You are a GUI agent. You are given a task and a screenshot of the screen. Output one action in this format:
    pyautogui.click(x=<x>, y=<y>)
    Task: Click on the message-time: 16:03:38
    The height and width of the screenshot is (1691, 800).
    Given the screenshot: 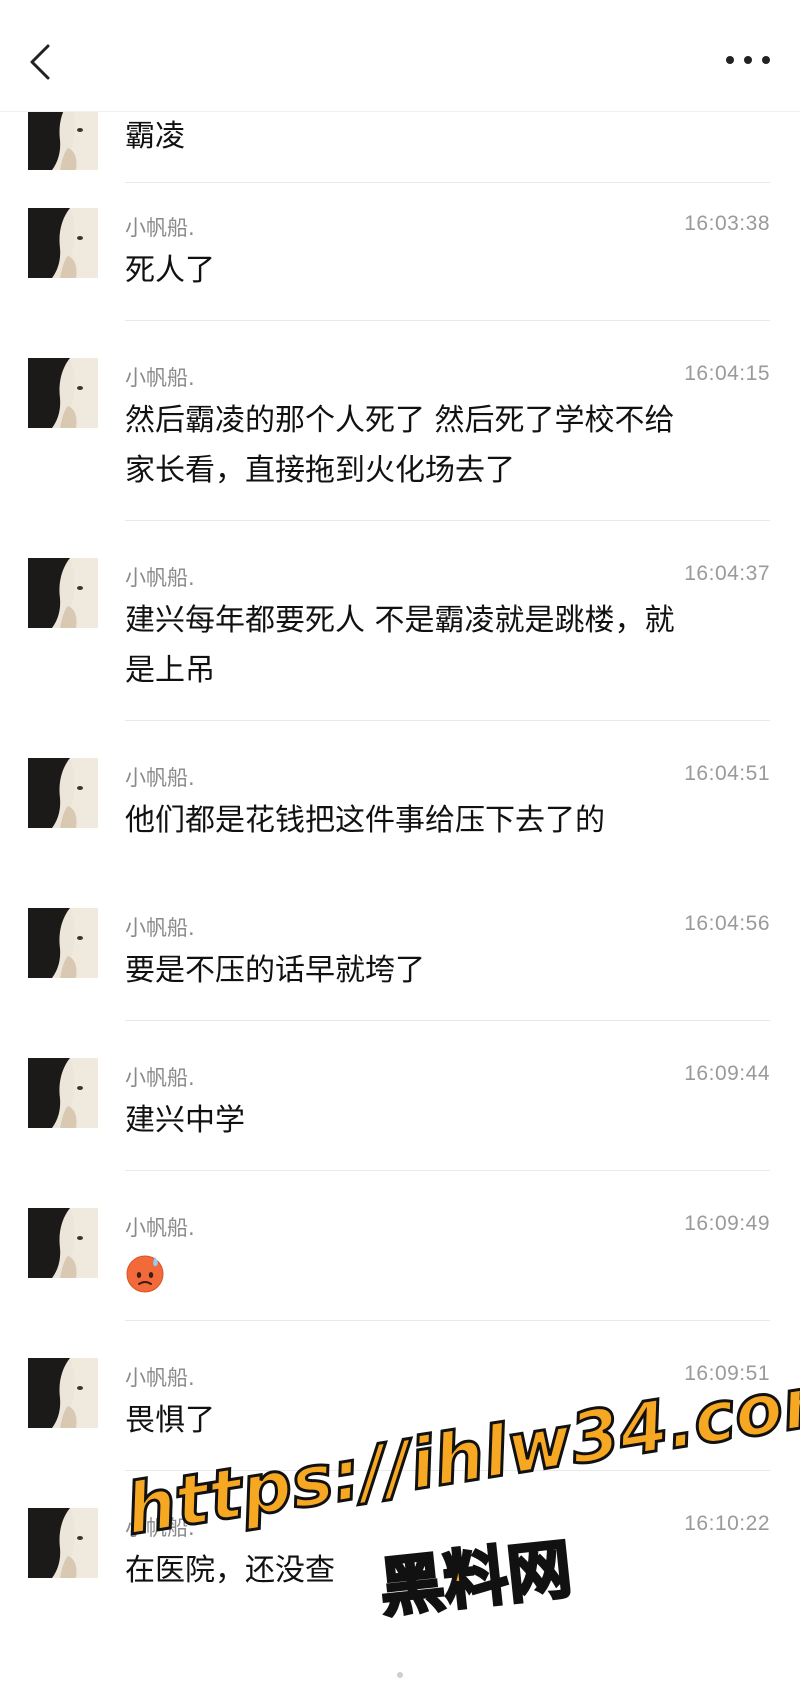 What is the action you would take?
    pyautogui.click(x=727, y=223)
    